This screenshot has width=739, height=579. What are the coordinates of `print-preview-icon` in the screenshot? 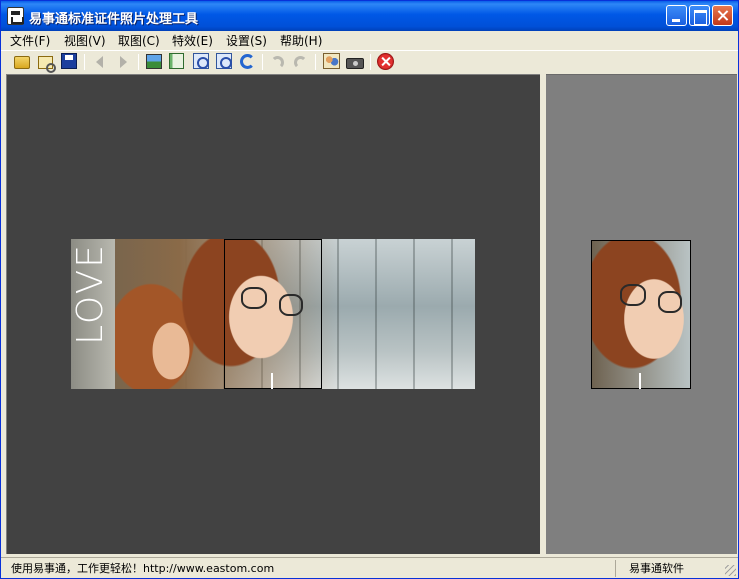 It's located at (47, 64).